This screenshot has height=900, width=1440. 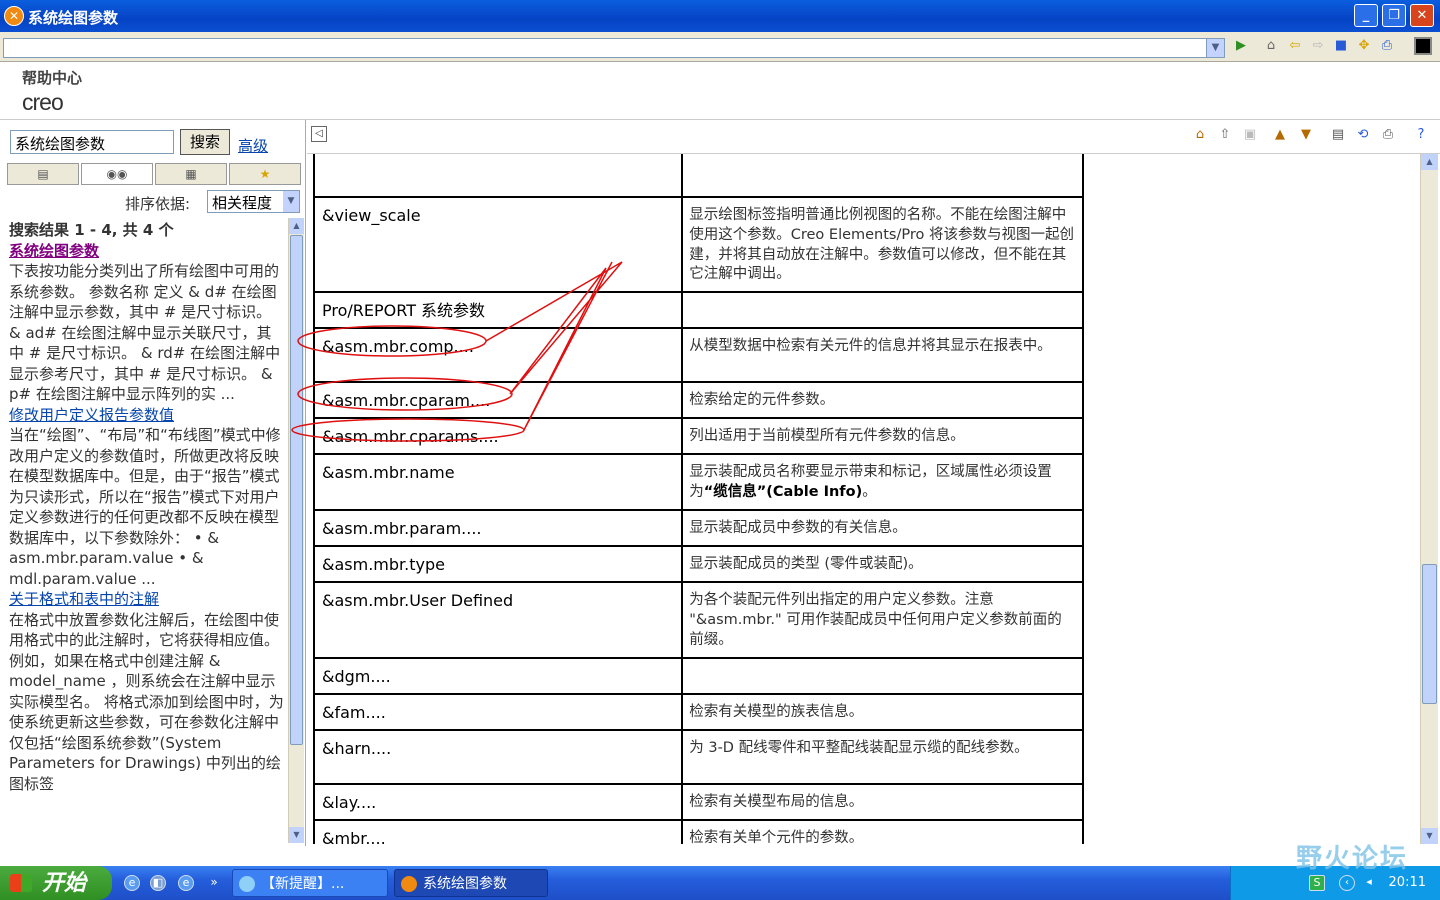 I want to click on creo-app-icon: ✕, so click(x=14, y=16).